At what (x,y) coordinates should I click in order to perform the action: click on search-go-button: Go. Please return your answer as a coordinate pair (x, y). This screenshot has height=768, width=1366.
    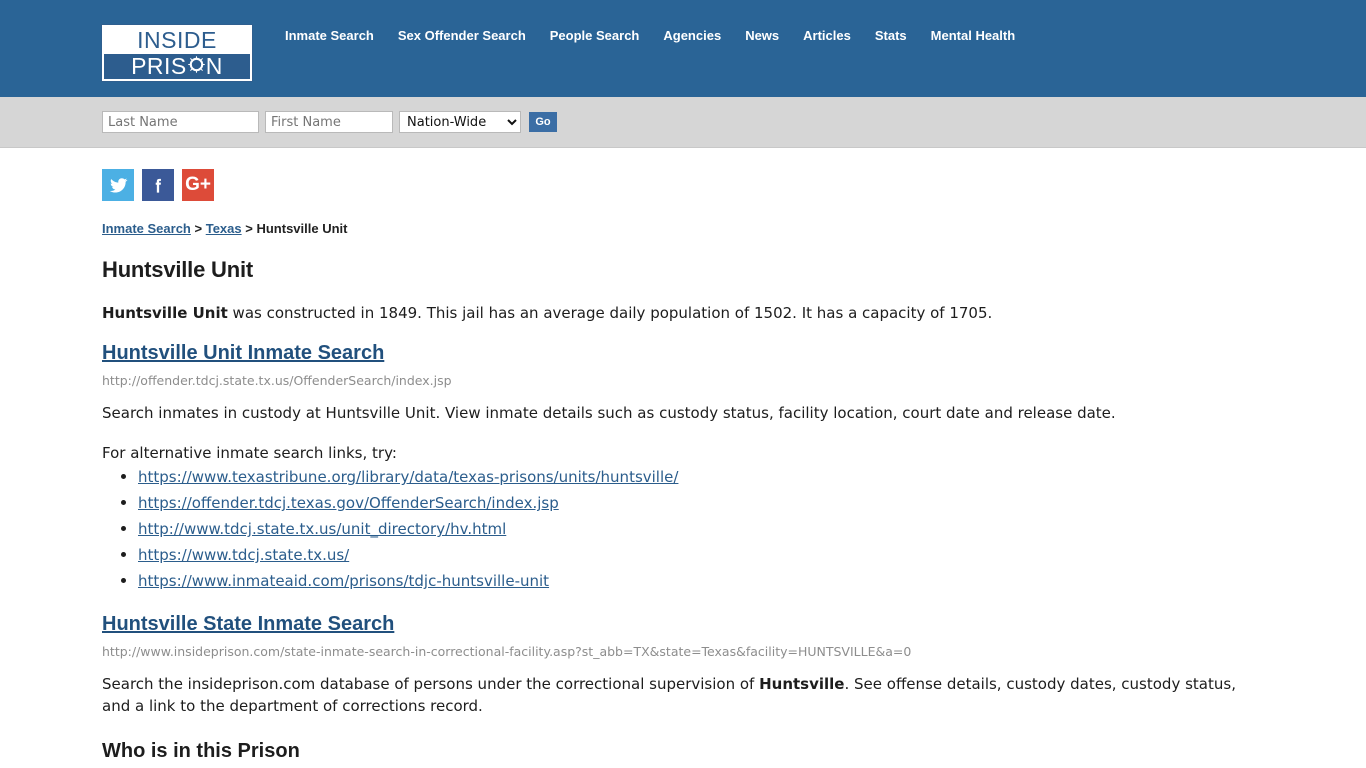
    Looking at the image, I should click on (543, 122).